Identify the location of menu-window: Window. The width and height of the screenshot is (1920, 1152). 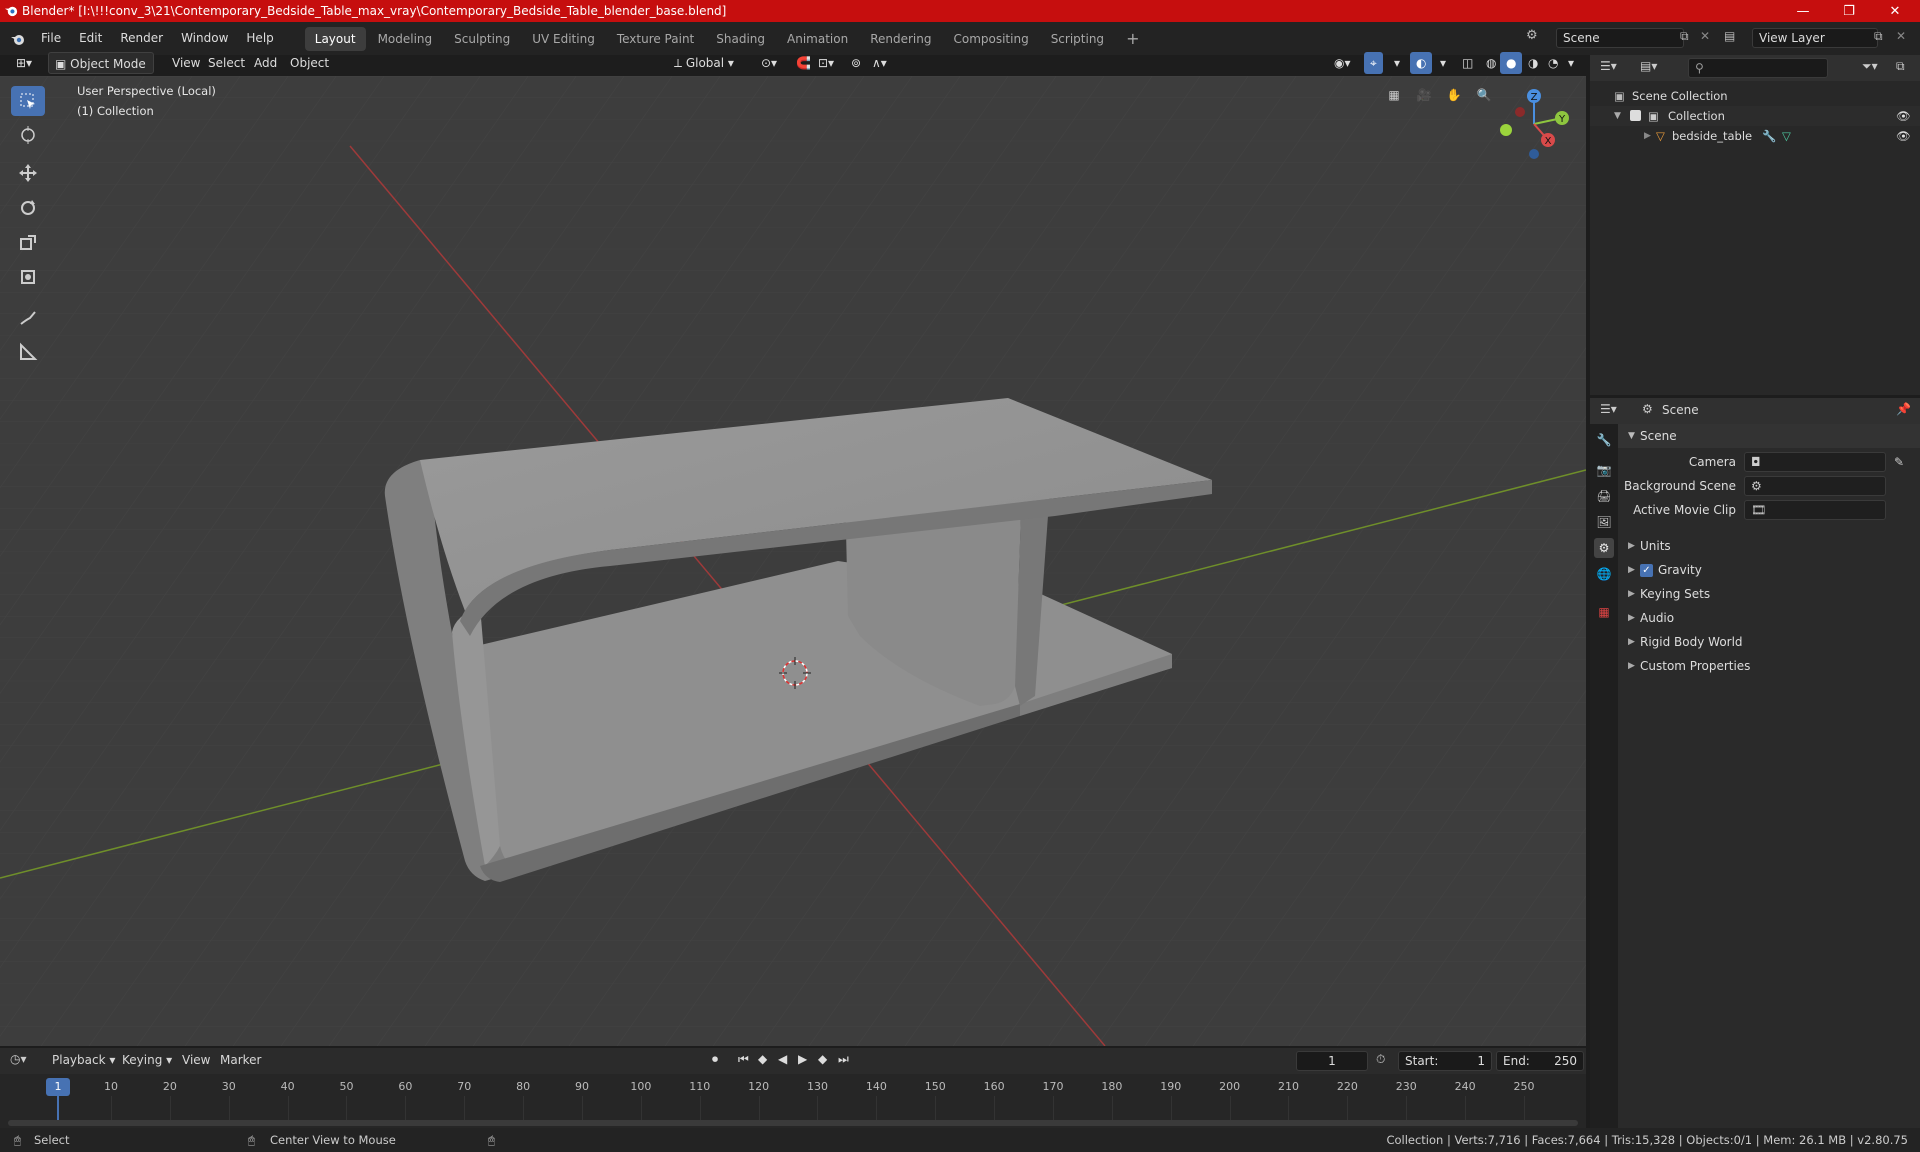
(204, 38).